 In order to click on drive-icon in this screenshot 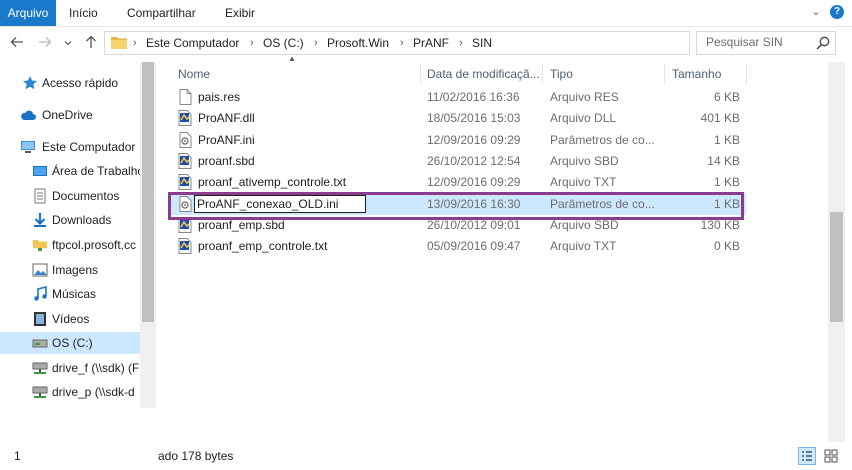, I will do `click(40, 343)`.